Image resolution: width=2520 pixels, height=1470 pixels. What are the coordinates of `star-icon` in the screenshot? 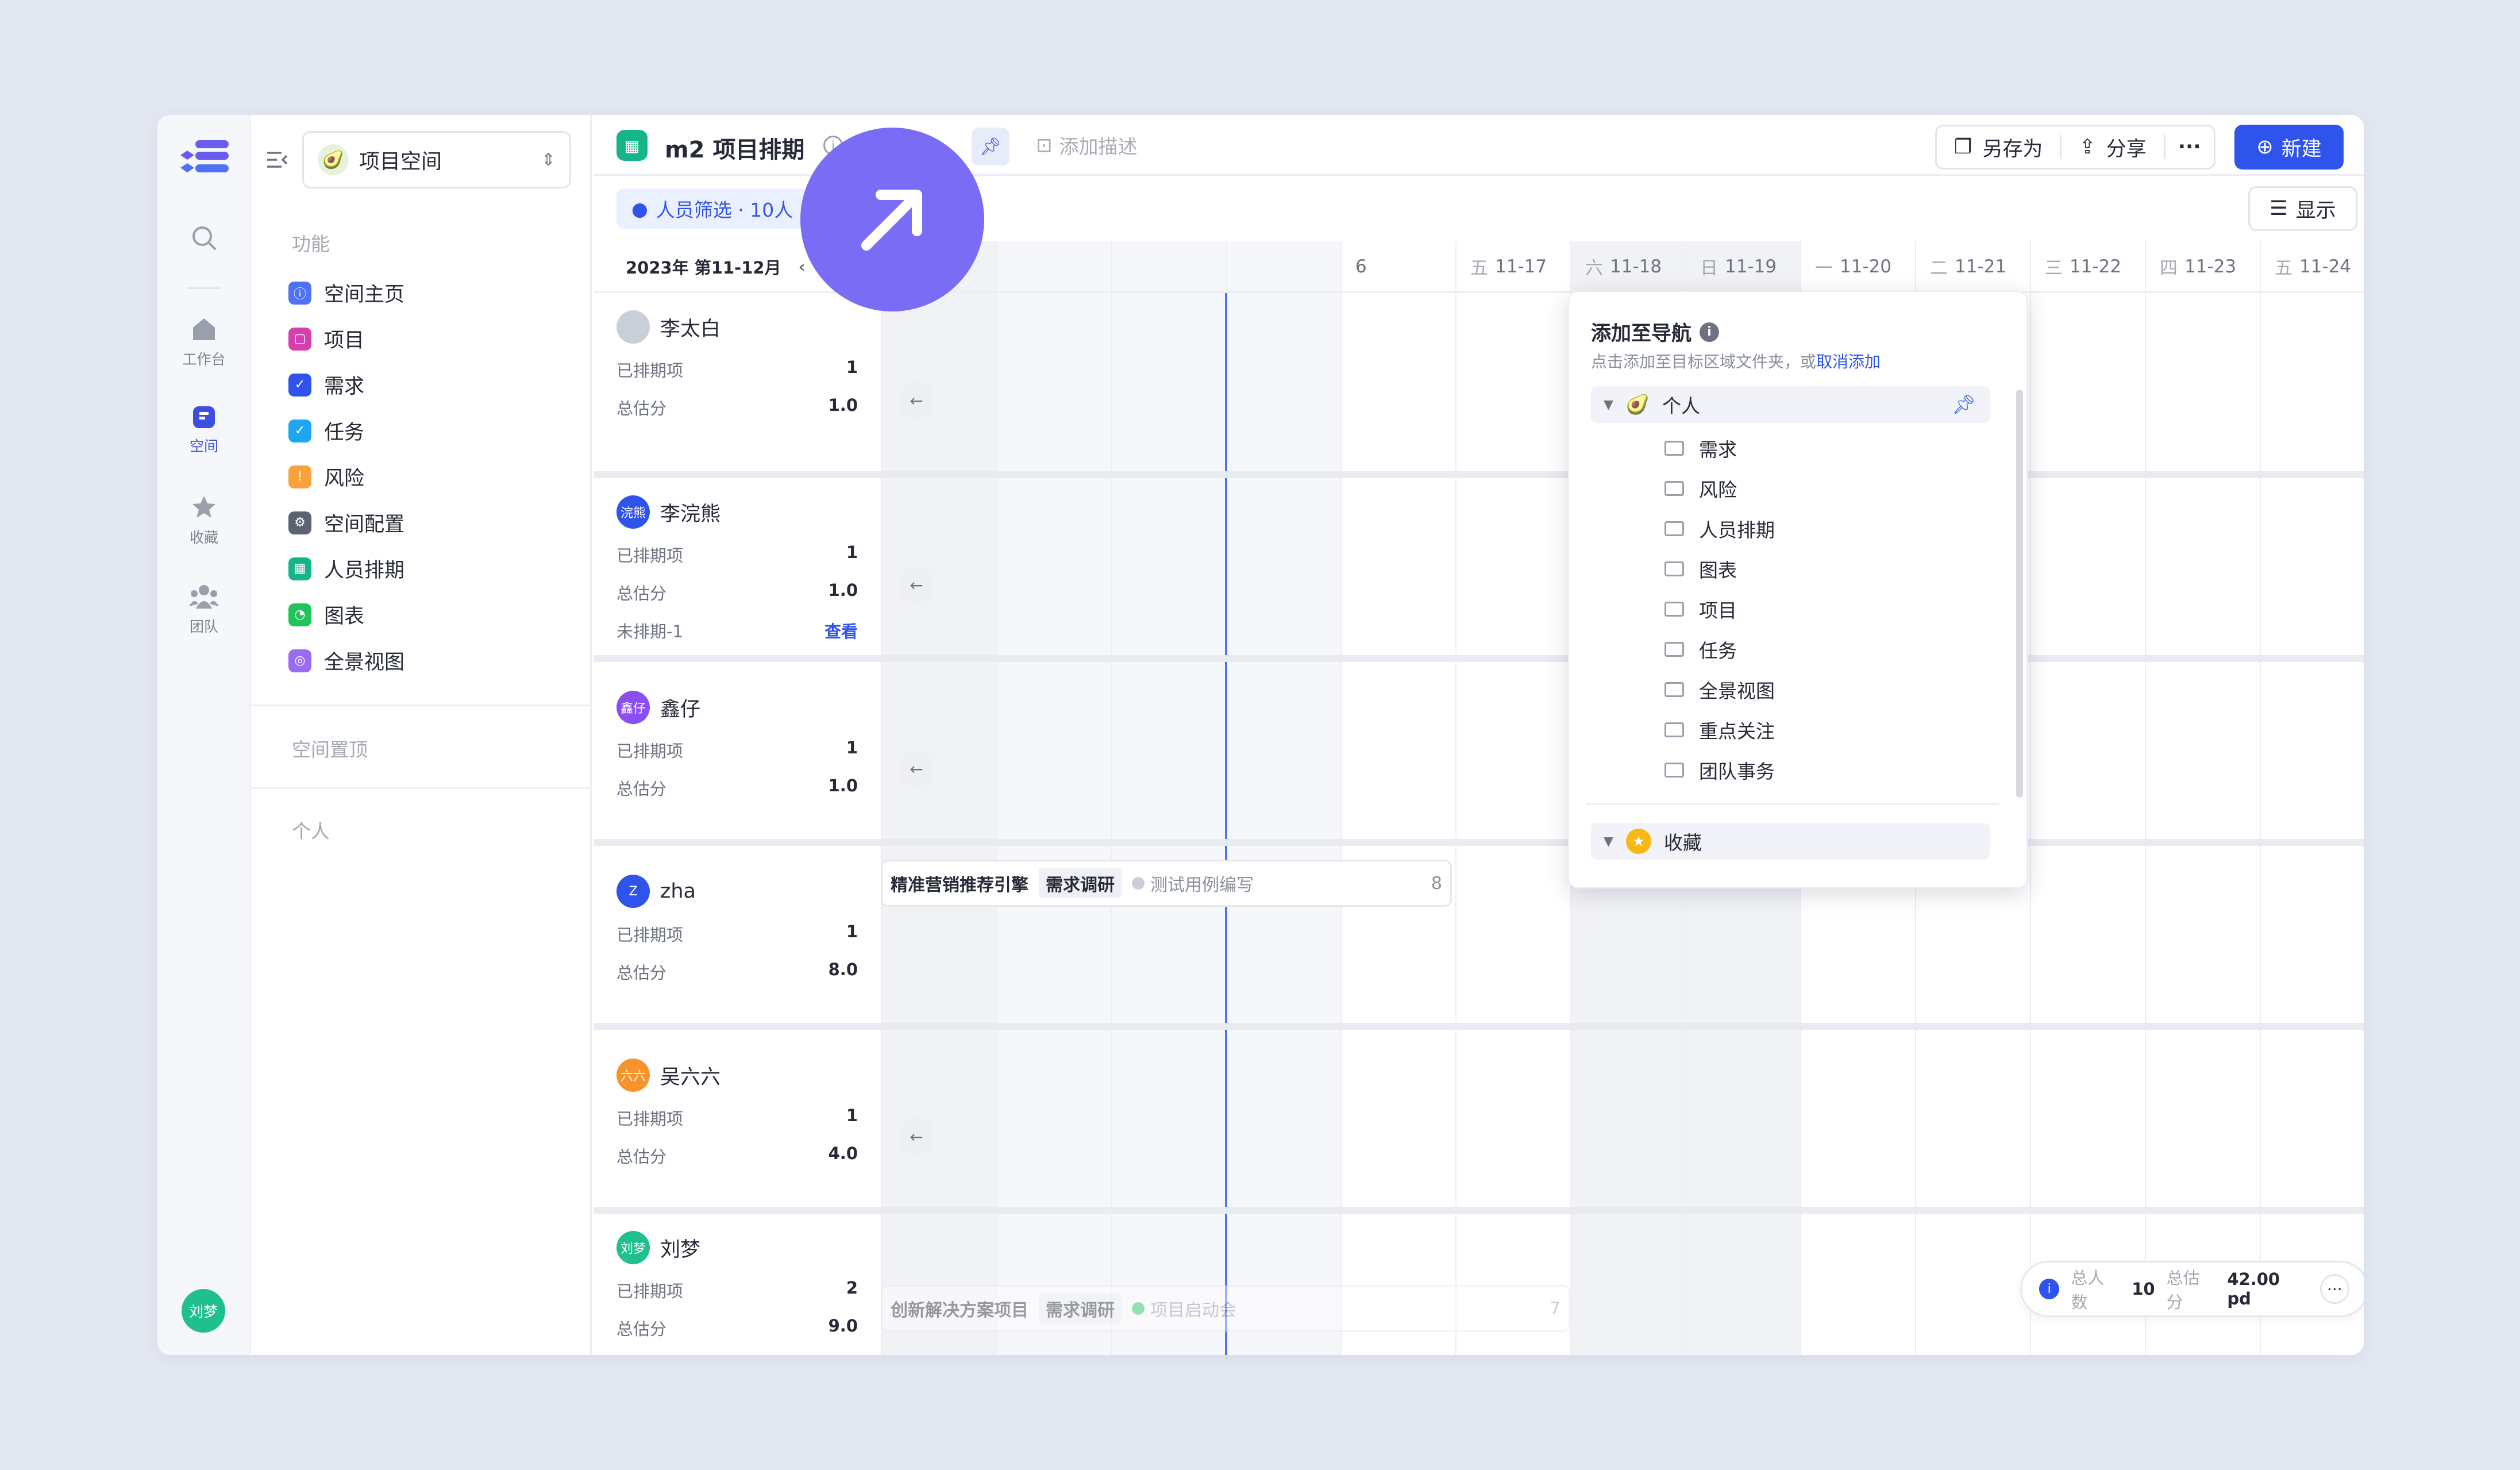 It's located at (204, 507).